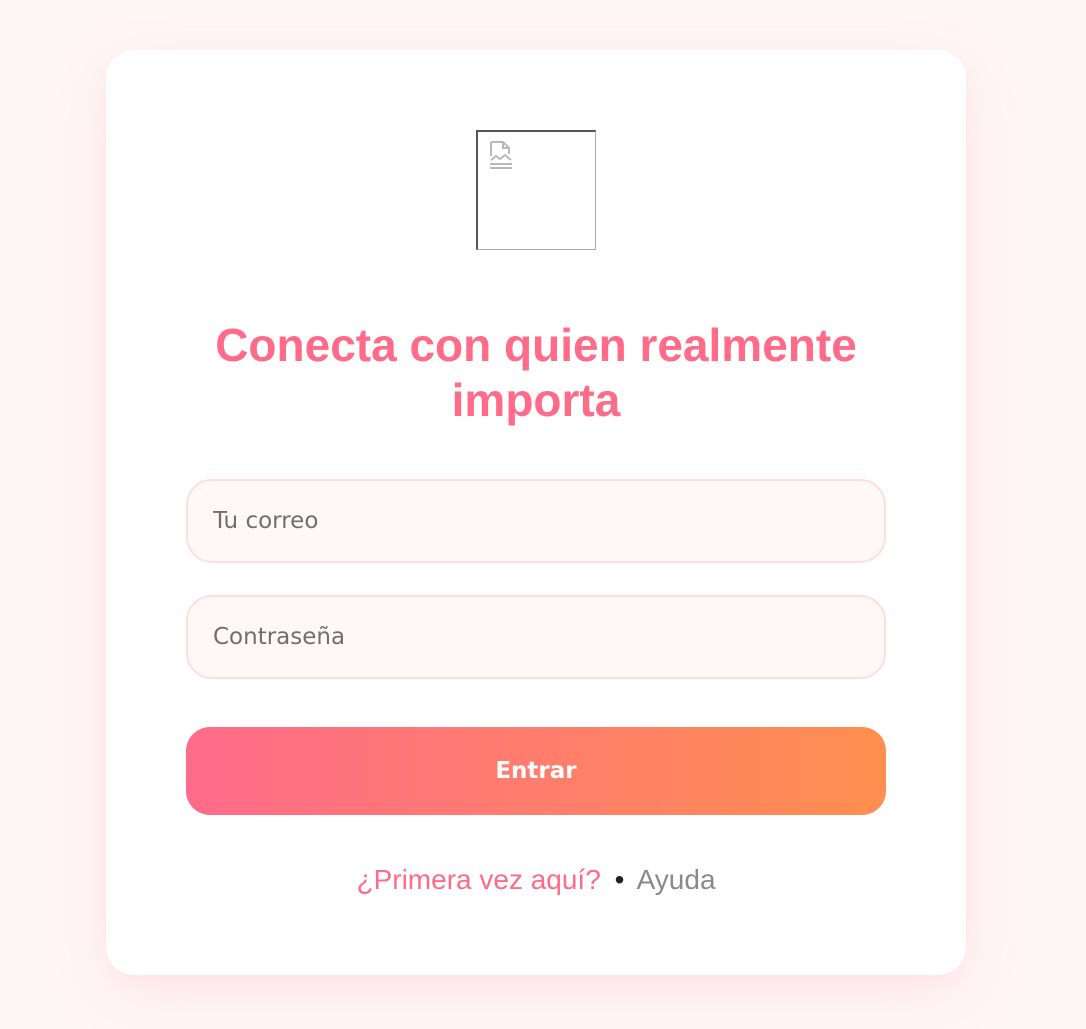 The width and height of the screenshot is (1086, 1029). I want to click on broken-image-icon, so click(501, 155).